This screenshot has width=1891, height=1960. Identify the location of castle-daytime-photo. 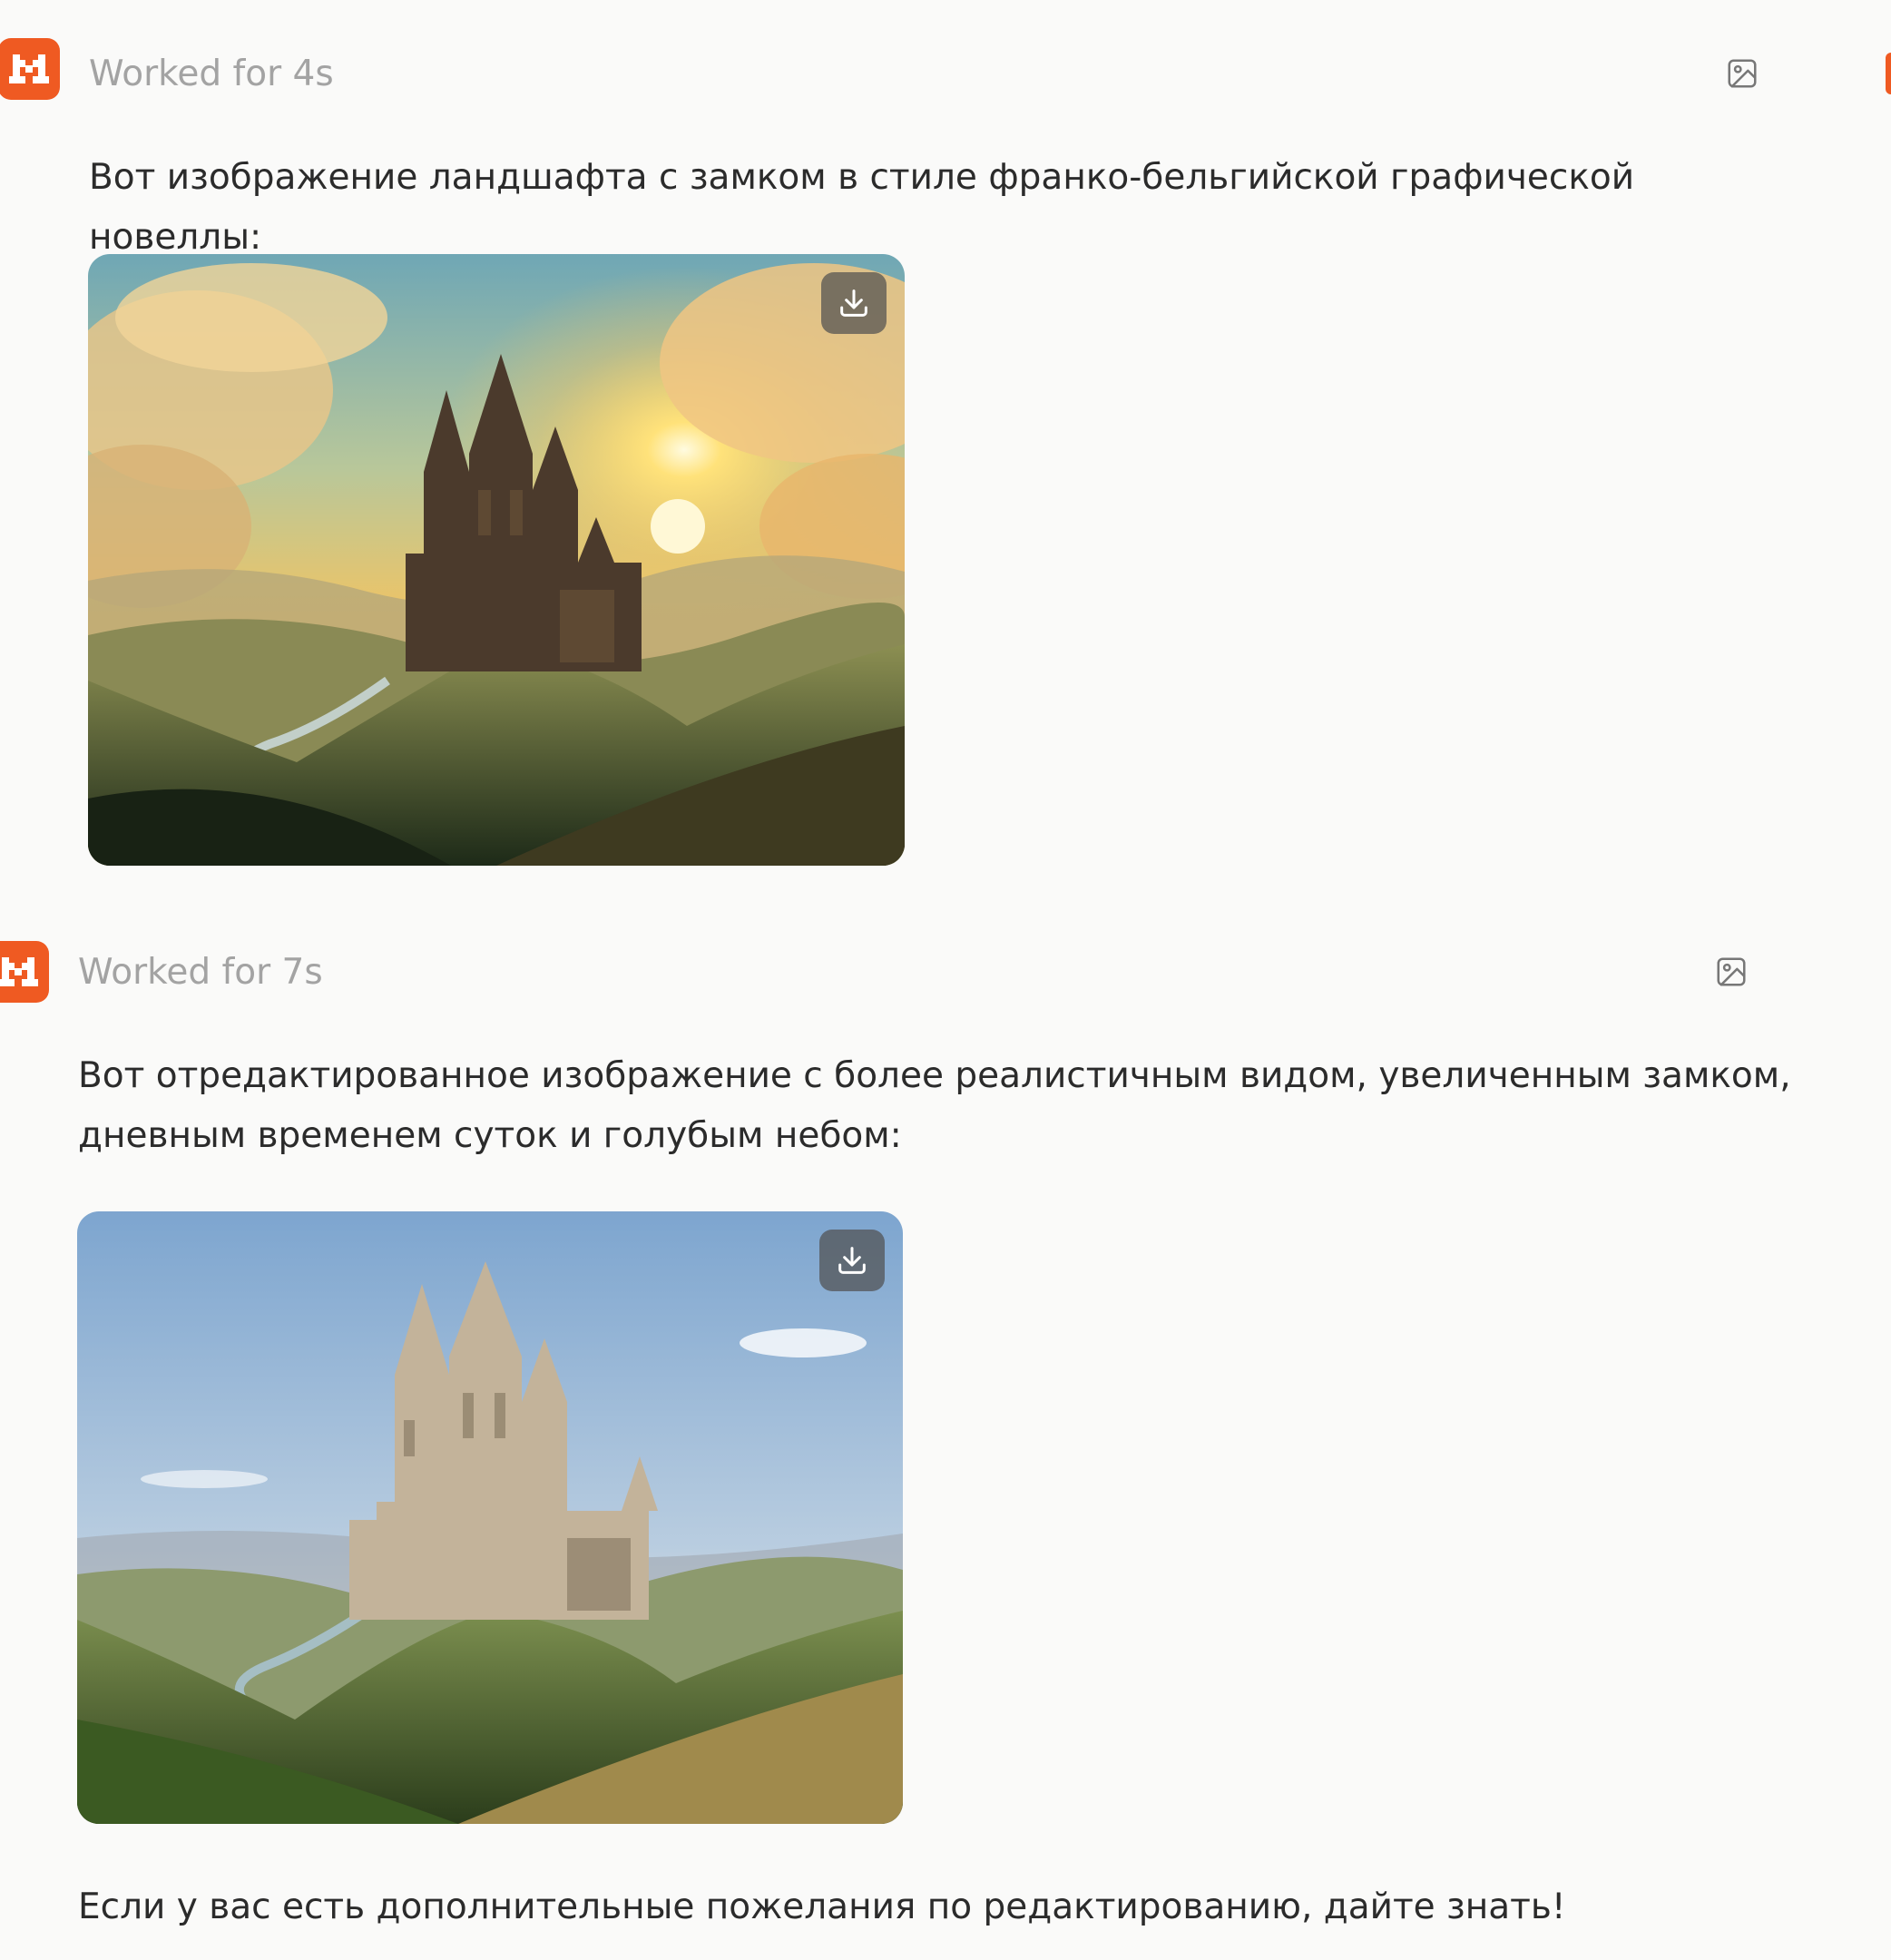
(490, 1517).